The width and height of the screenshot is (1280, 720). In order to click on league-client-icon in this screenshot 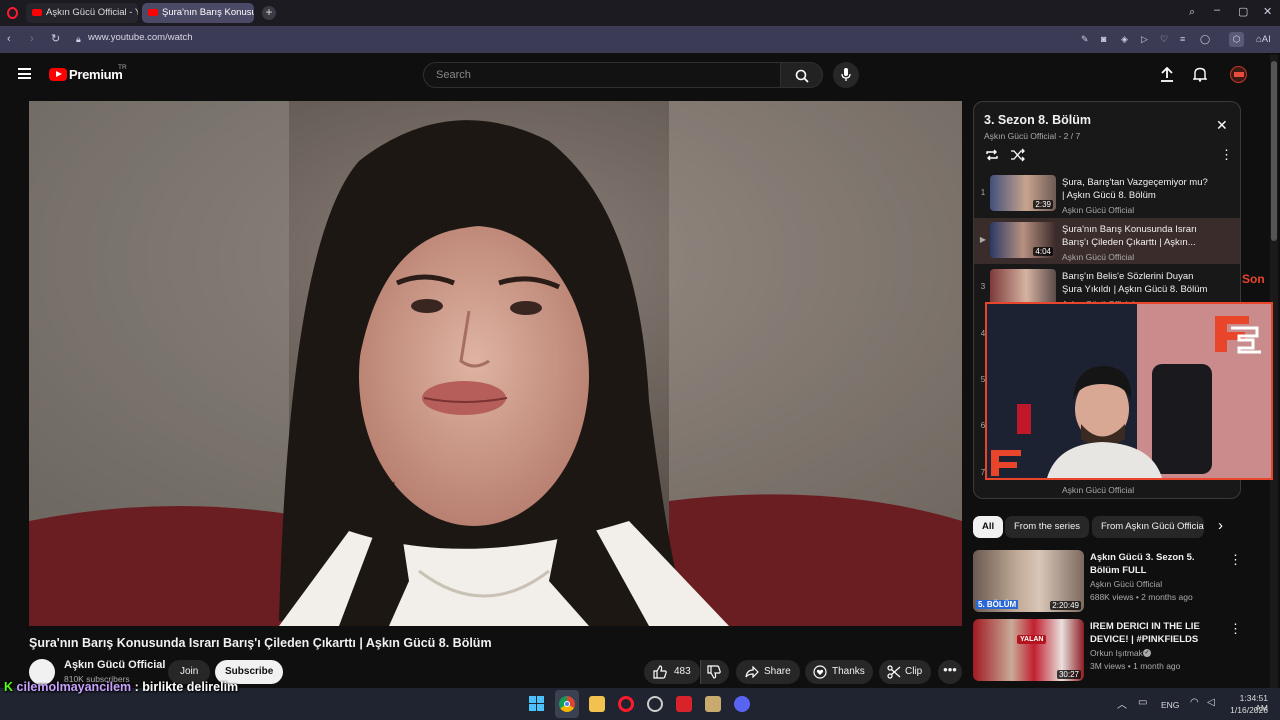, I will do `click(713, 704)`.